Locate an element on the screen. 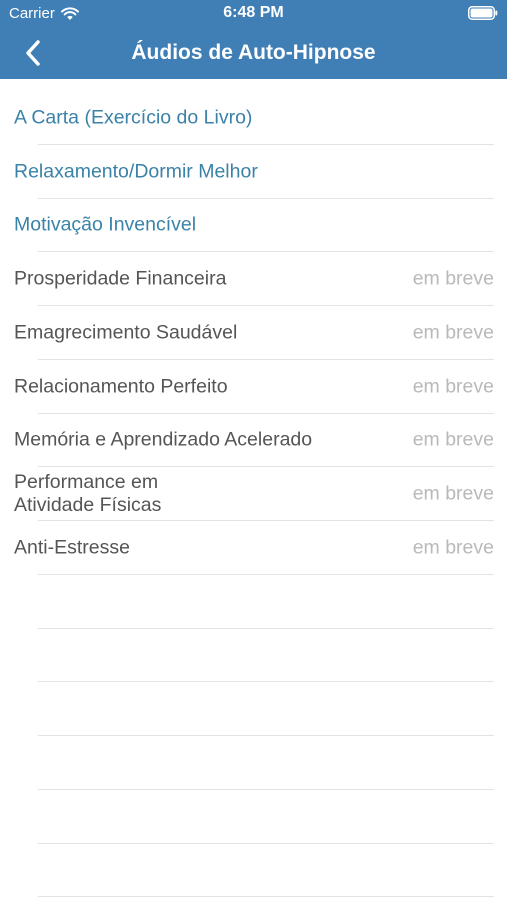  battery-icon is located at coordinates (483, 13).